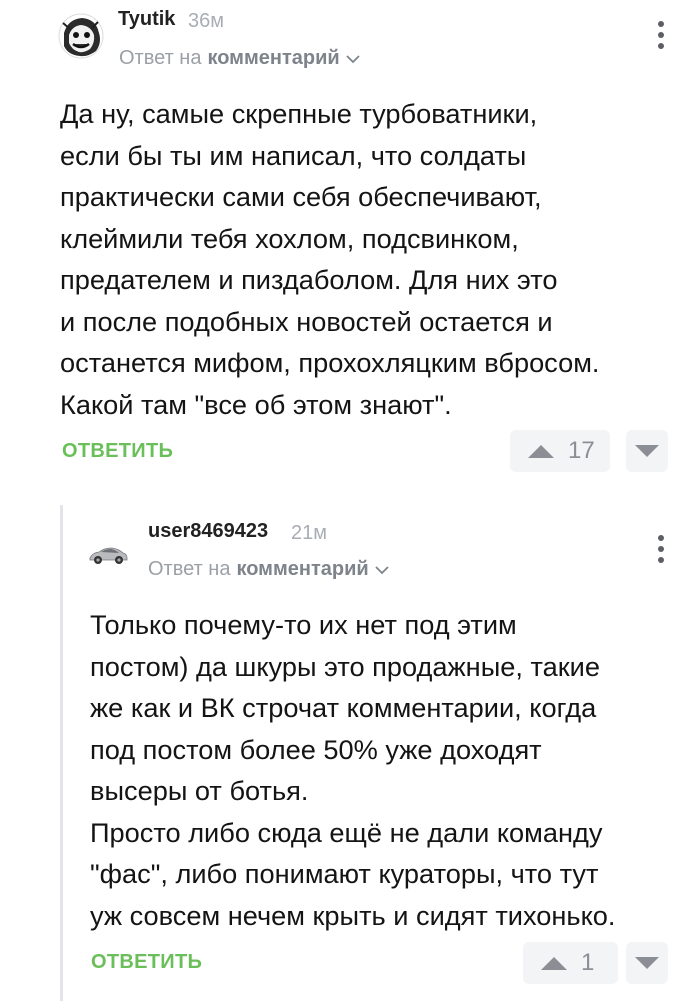 This screenshot has height=1001, width=700. I want to click on meme-face-avatar-icon, so click(81, 36).